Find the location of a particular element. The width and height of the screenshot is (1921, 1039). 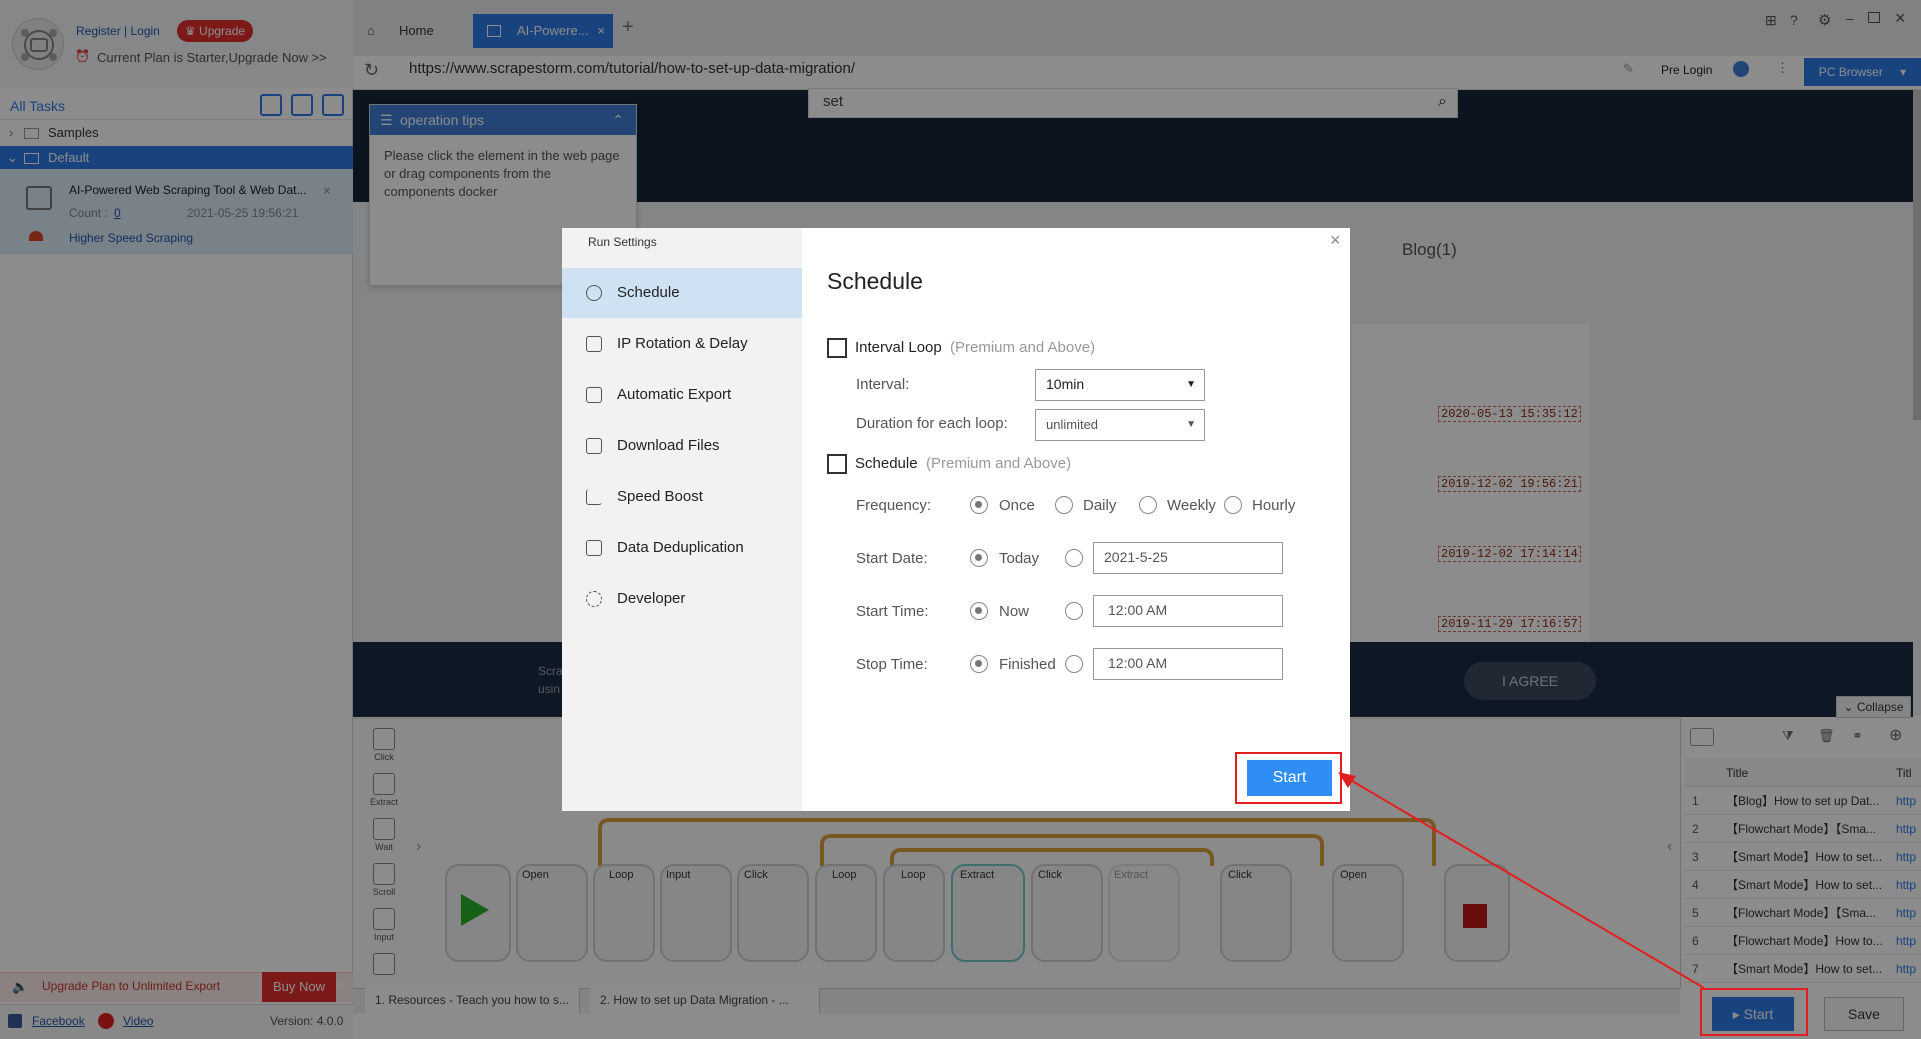

today-label: Today is located at coordinates (1019, 558).